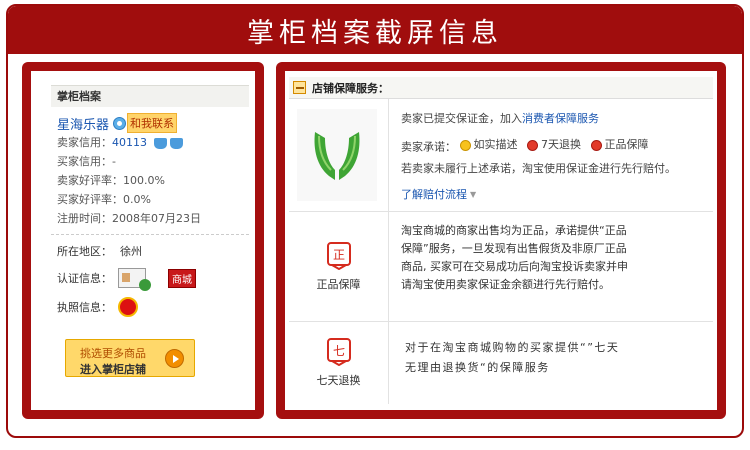  What do you see at coordinates (505, 284) in the screenshot?
I see `genuine-line: 请淘宝使用卖家保证金余额进行先行赔付。` at bounding box center [505, 284].